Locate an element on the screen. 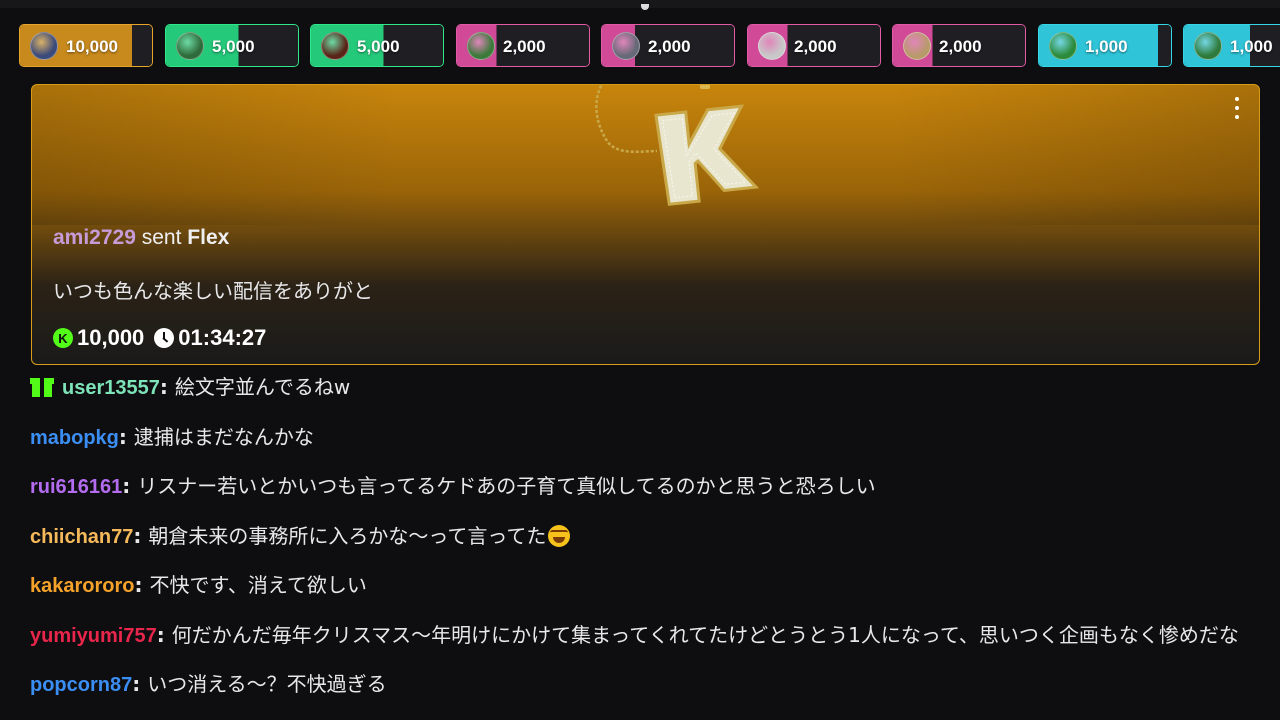 The height and width of the screenshot is (720, 1280). flex-amount: 10,000 is located at coordinates (111, 337).